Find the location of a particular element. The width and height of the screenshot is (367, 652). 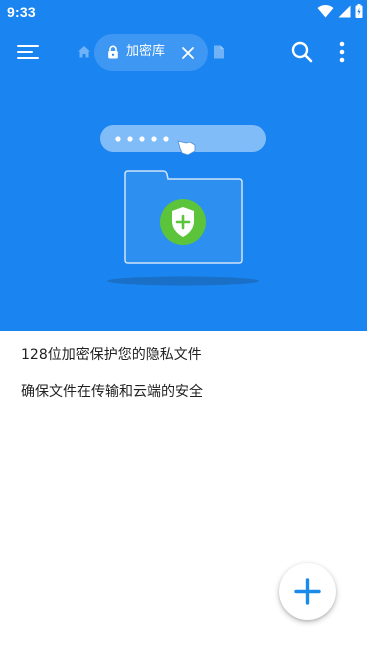

battery-icon is located at coordinates (359, 11).